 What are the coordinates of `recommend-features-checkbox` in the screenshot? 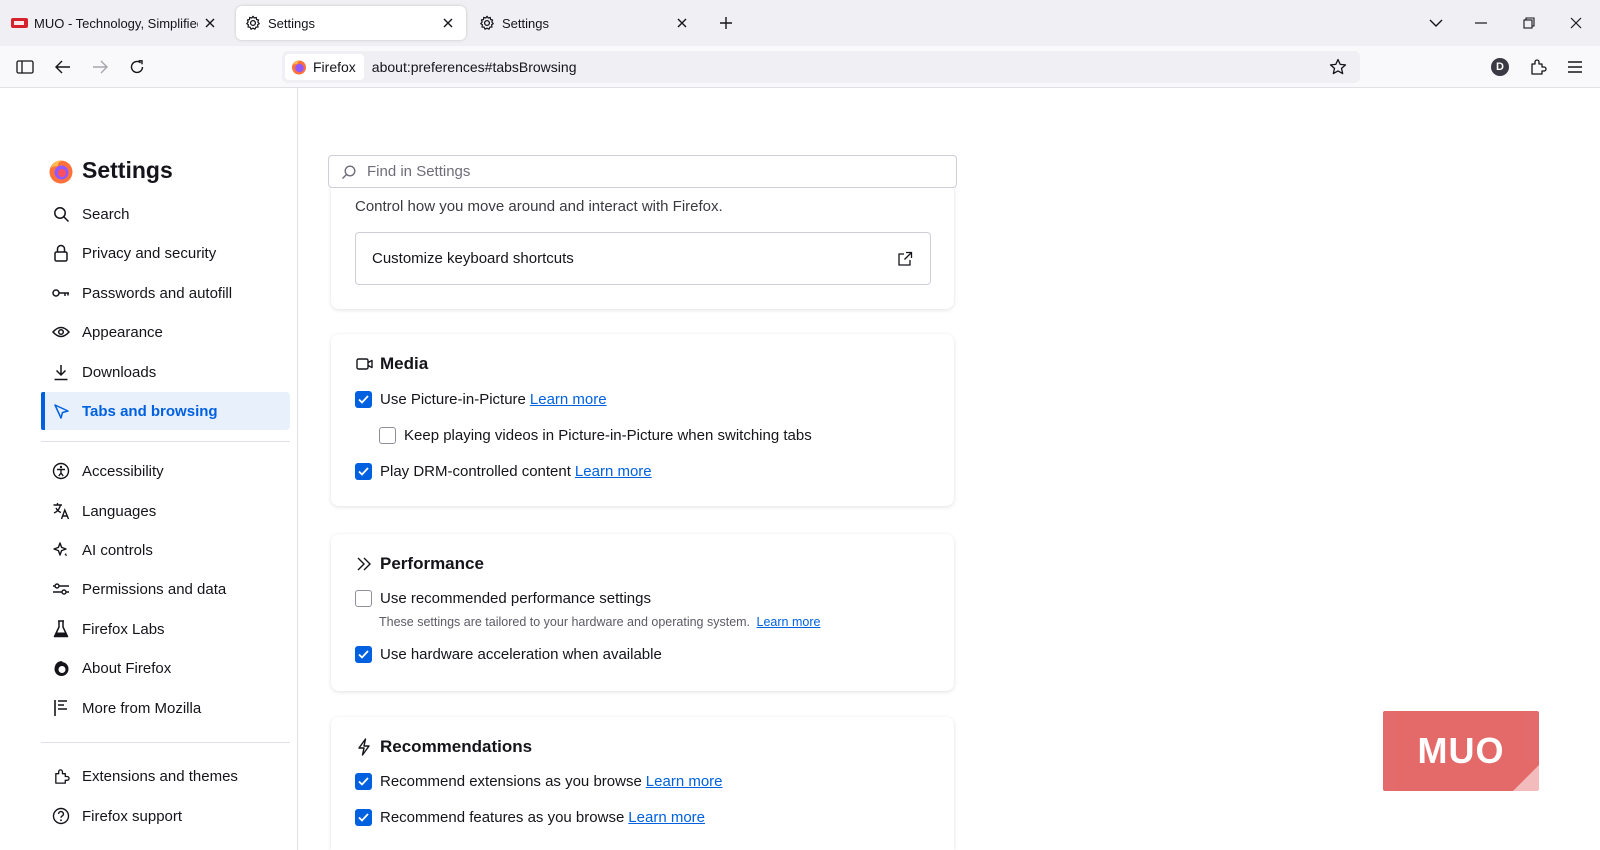 It's located at (363, 817).